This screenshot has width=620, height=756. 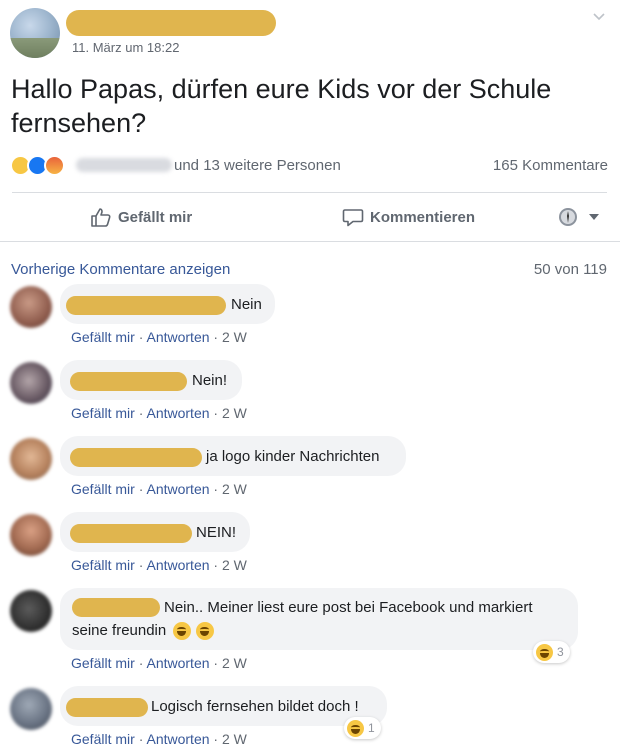 What do you see at coordinates (594, 217) in the screenshot?
I see `caret-down-icon` at bounding box center [594, 217].